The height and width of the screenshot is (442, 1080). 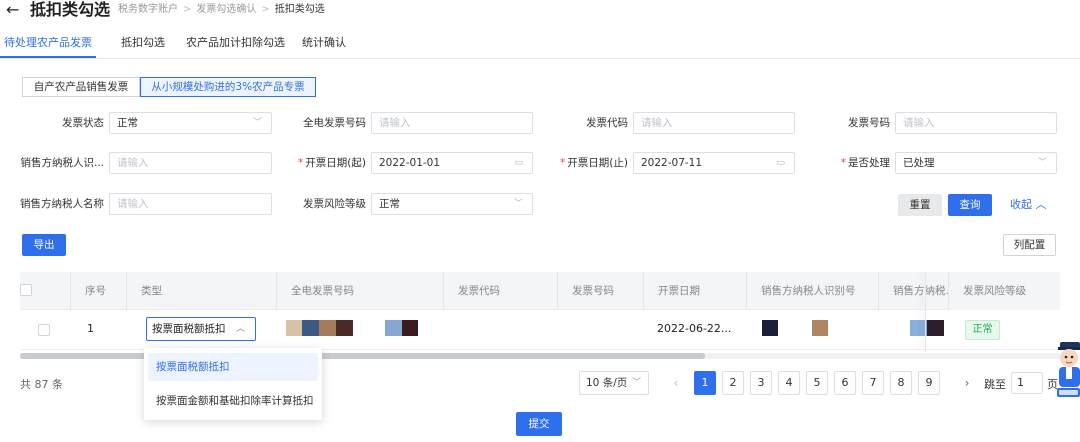 I want to click on invoice-no-input: 请输入, so click(x=976, y=123).